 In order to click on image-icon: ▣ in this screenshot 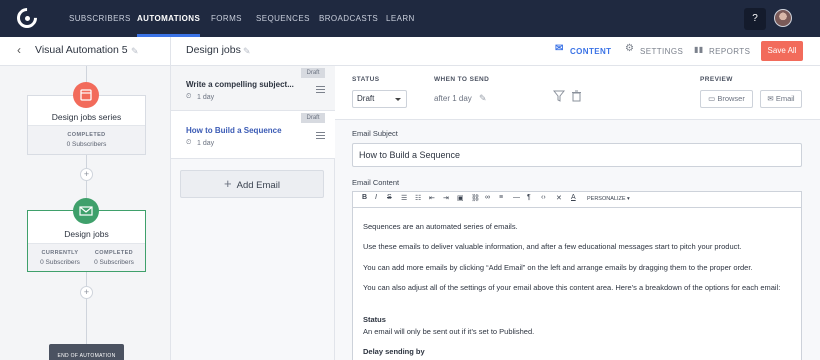, I will do `click(460, 198)`.